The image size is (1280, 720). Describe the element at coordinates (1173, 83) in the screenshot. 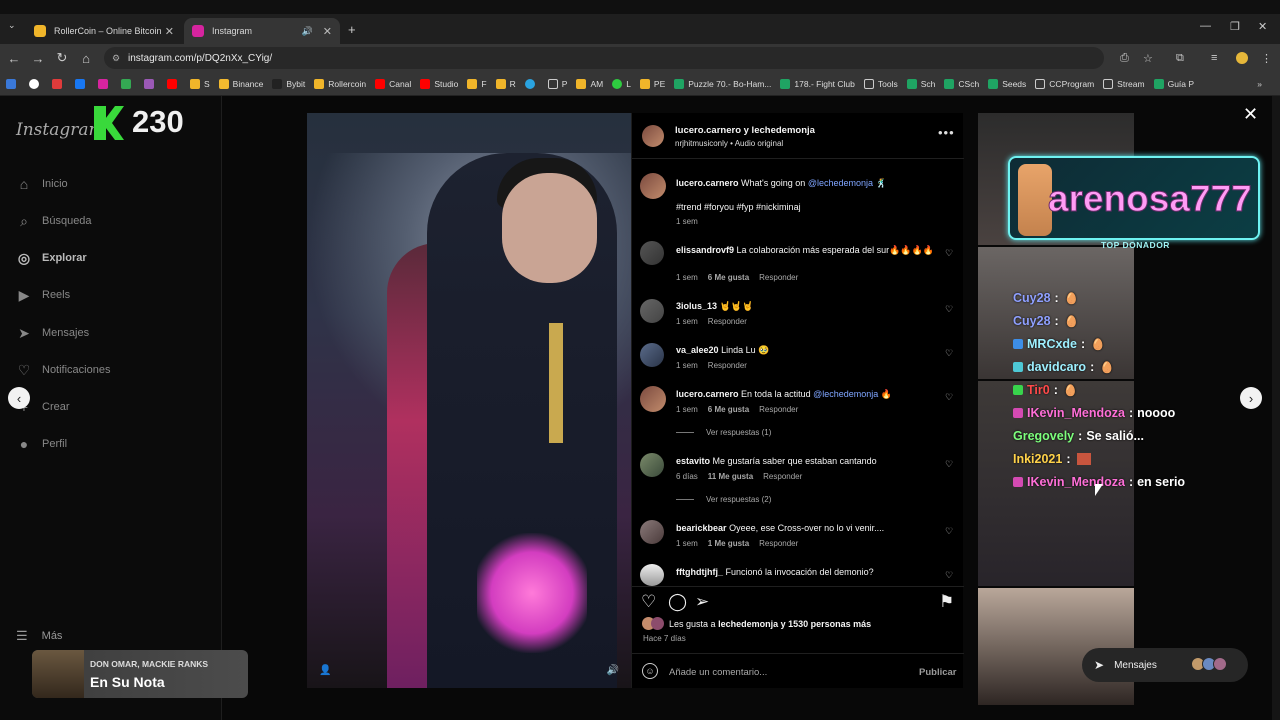

I see `bookmark-sheet: Guía P` at that location.